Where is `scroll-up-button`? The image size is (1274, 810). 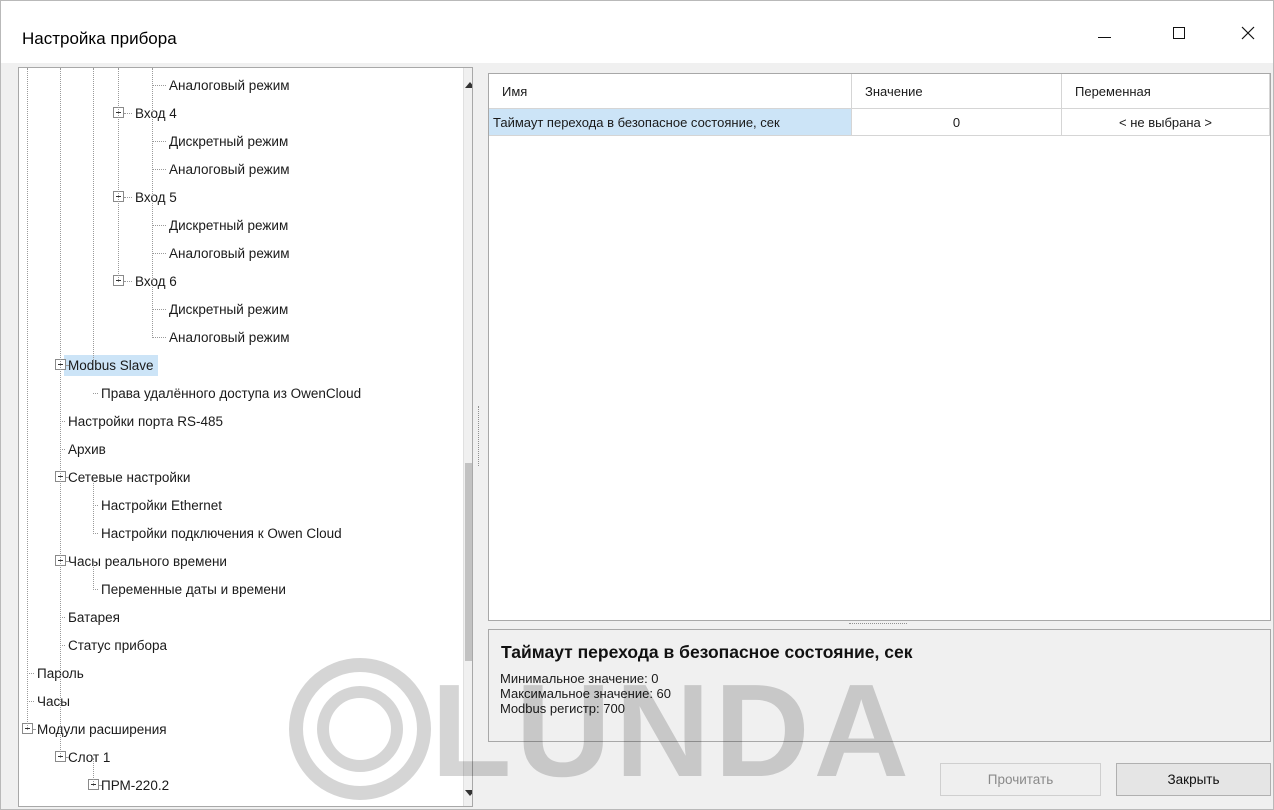 scroll-up-button is located at coordinates (468, 85).